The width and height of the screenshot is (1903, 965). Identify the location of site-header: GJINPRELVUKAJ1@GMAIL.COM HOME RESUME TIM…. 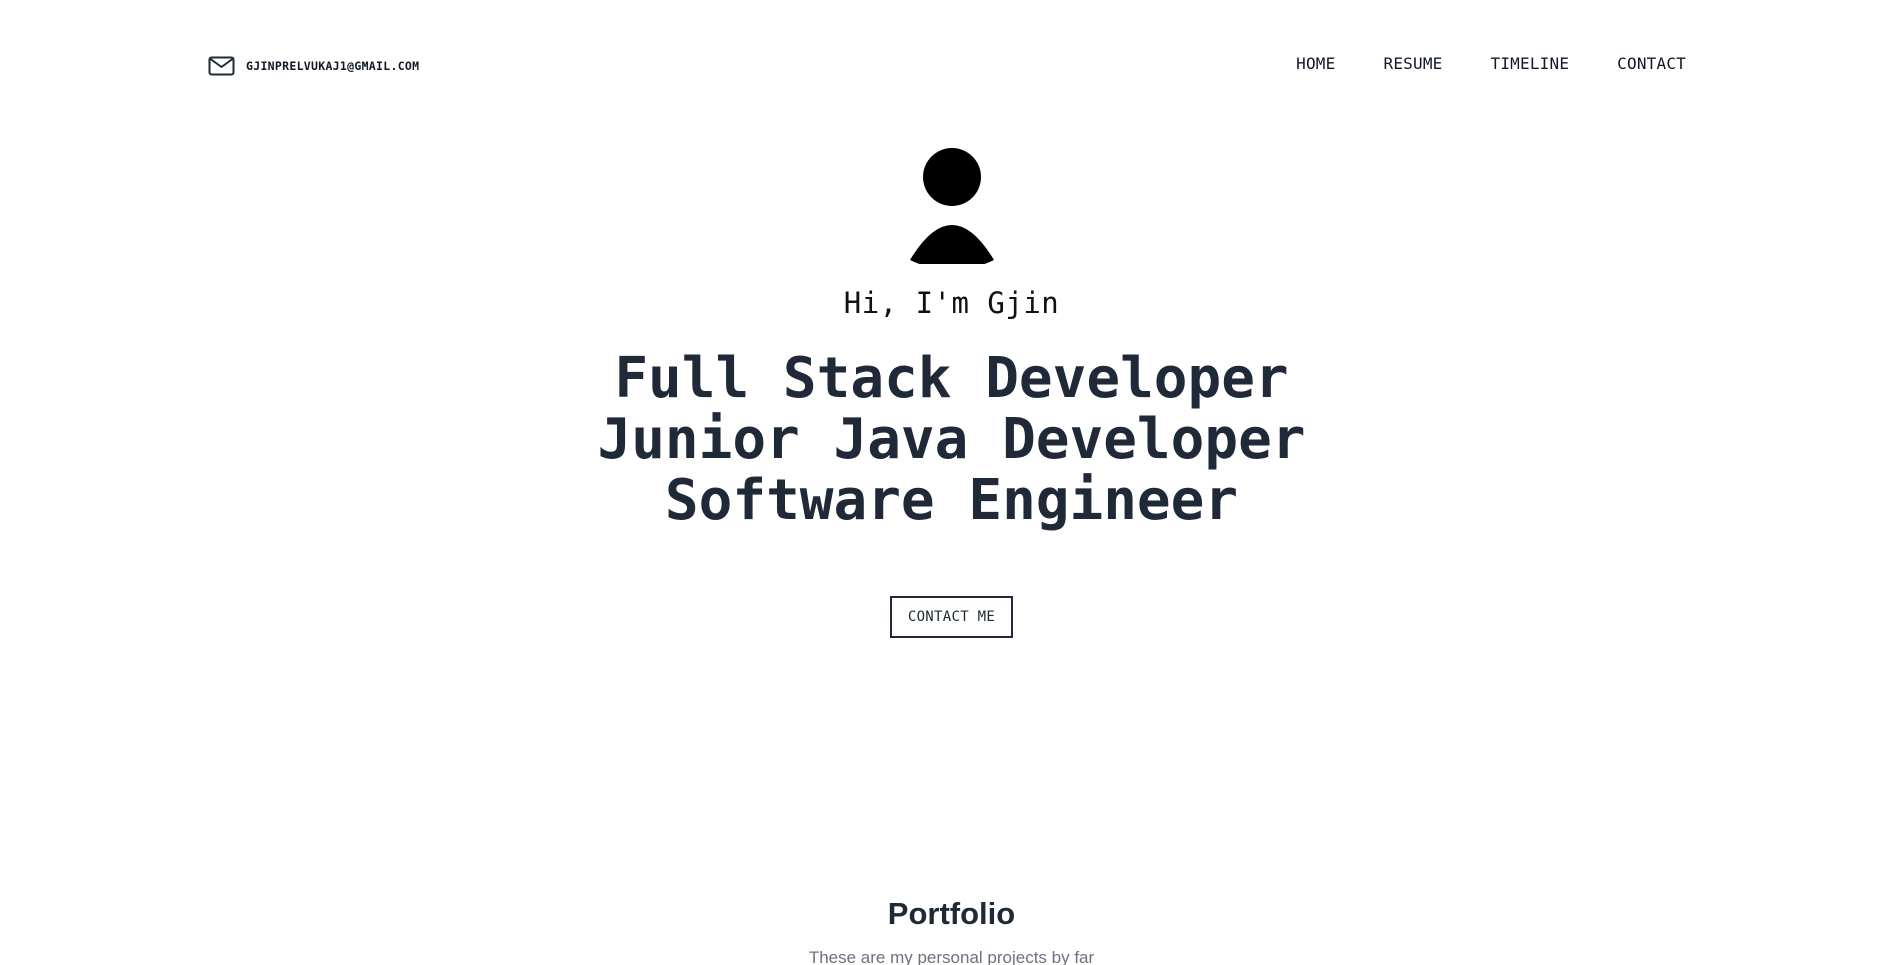
(951, 65).